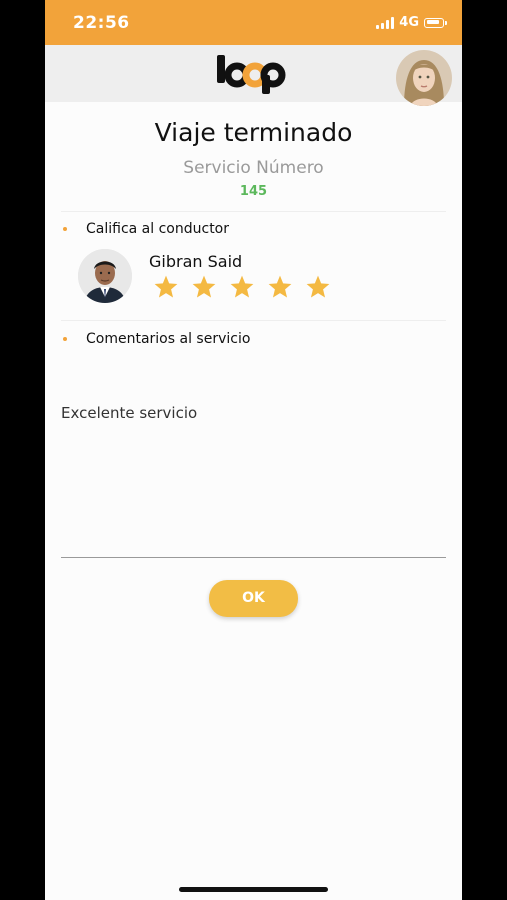 The height and width of the screenshot is (900, 507). What do you see at coordinates (409, 22) in the screenshot?
I see `network-label: 4G` at bounding box center [409, 22].